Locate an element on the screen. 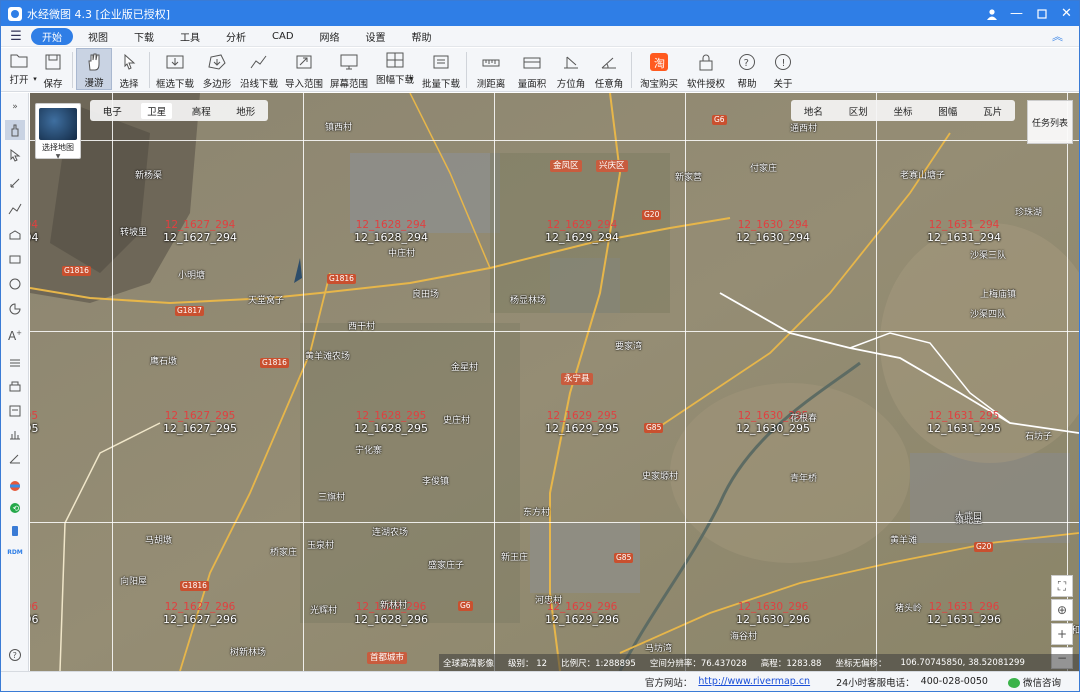 The width and height of the screenshot is (1080, 692). grid-line is located at coordinates (554, 331).